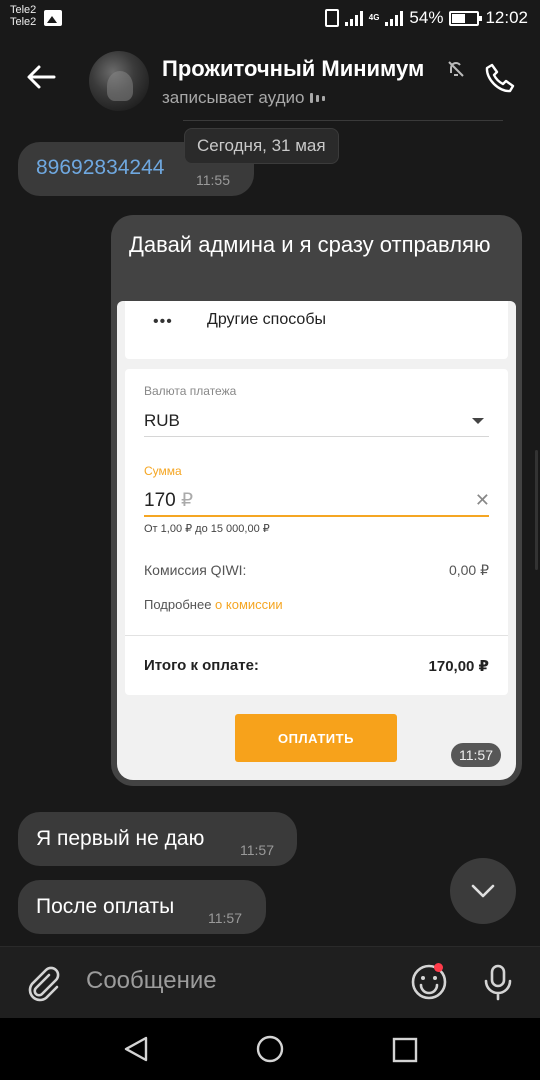 Image resolution: width=540 pixels, height=1080 pixels. I want to click on recording-indicator-icon, so click(318, 98).